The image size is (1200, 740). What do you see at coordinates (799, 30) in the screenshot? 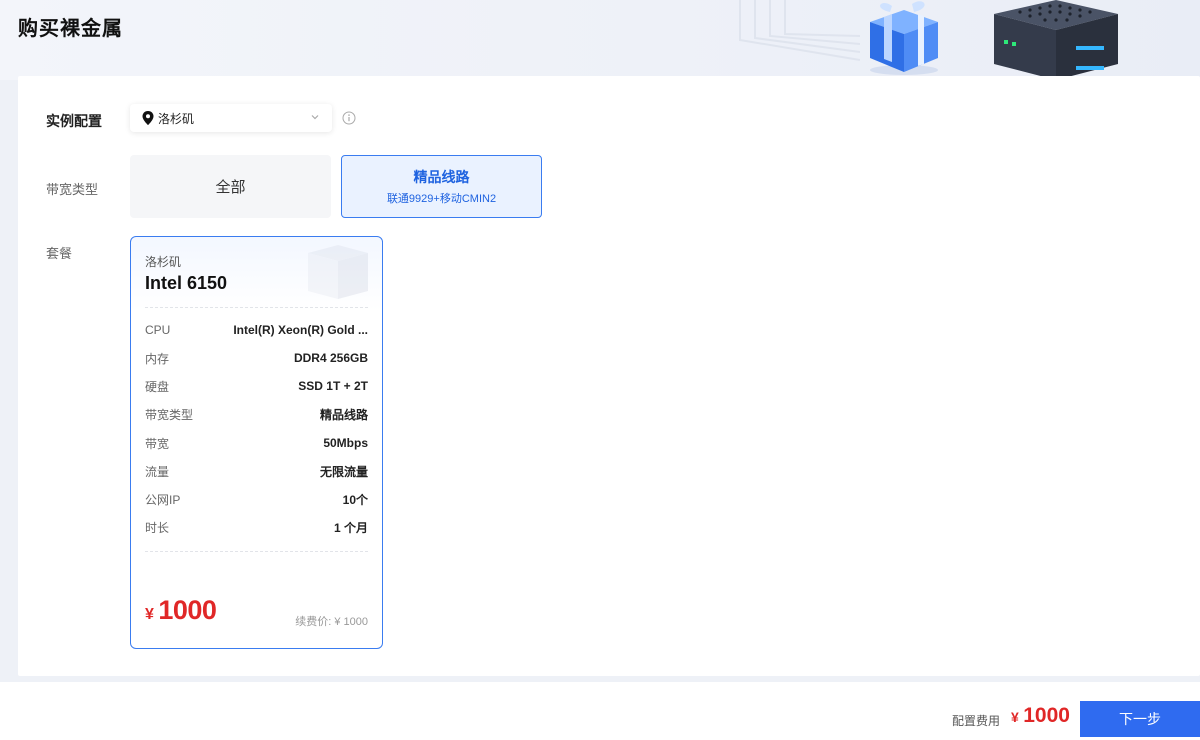
I see `decorative-lines-icon` at bounding box center [799, 30].